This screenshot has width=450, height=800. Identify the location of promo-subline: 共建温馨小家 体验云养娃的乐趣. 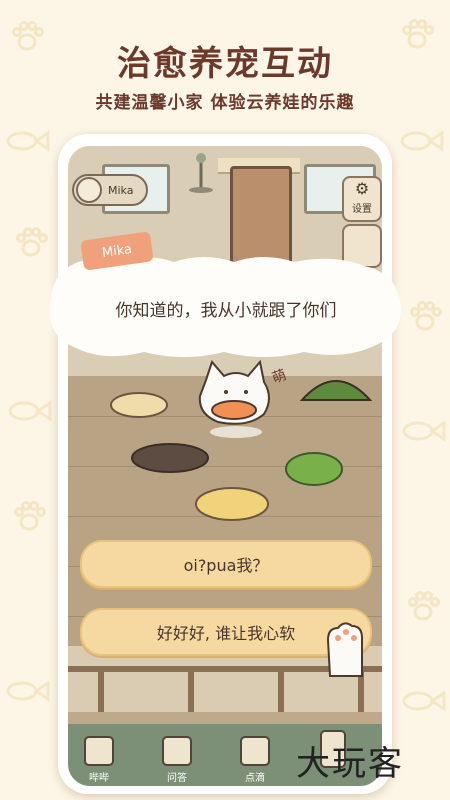
(225, 103).